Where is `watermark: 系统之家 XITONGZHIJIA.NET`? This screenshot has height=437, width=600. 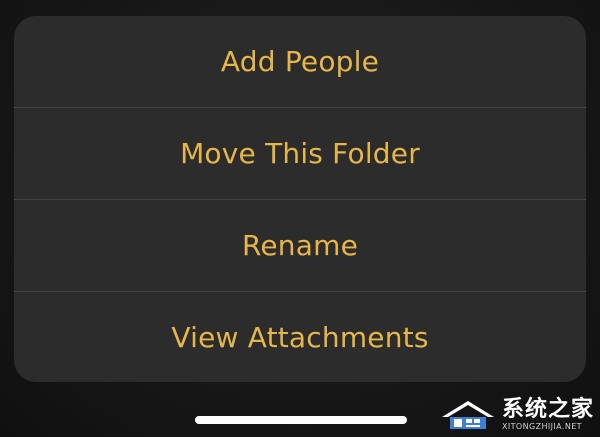
watermark: 系统之家 XITONGZHIJIA.NET is located at coordinates (516, 414).